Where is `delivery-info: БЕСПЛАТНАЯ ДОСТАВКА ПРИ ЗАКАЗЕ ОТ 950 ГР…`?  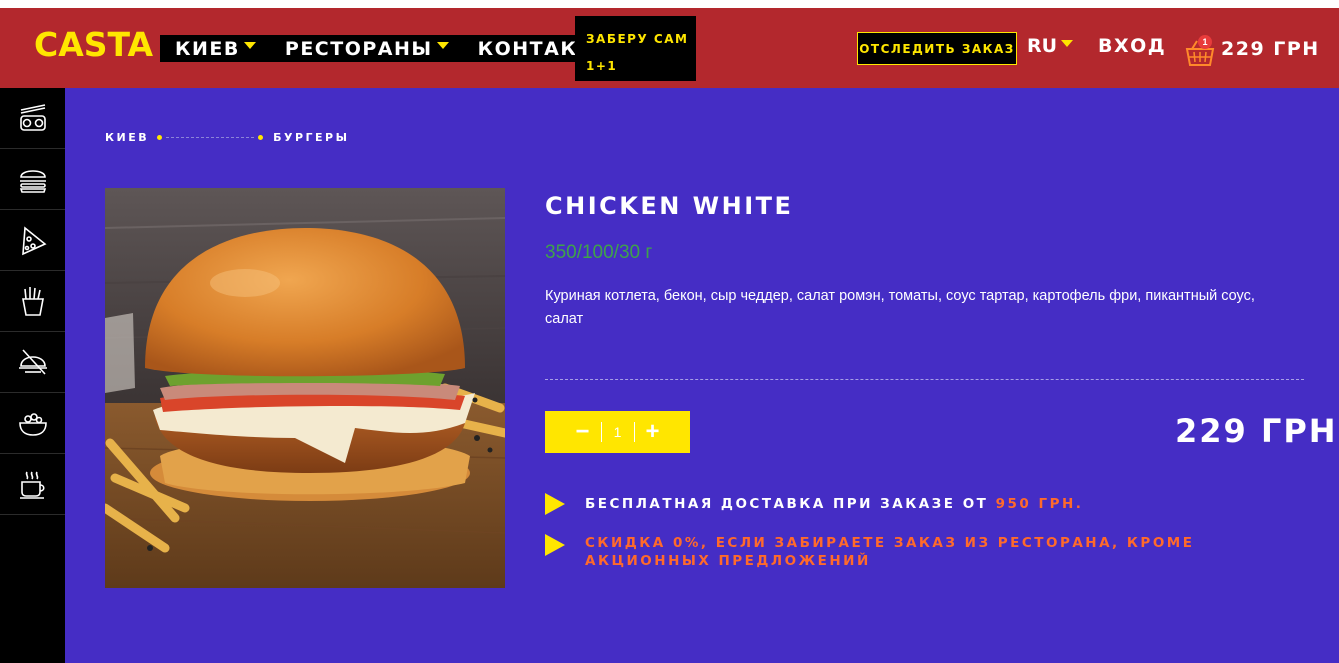
delivery-info: БЕСПЛАТНАЯ ДОСТАВКА ПРИ ЗАКАЗЕ ОТ 950 ГР… is located at coordinates (814, 504).